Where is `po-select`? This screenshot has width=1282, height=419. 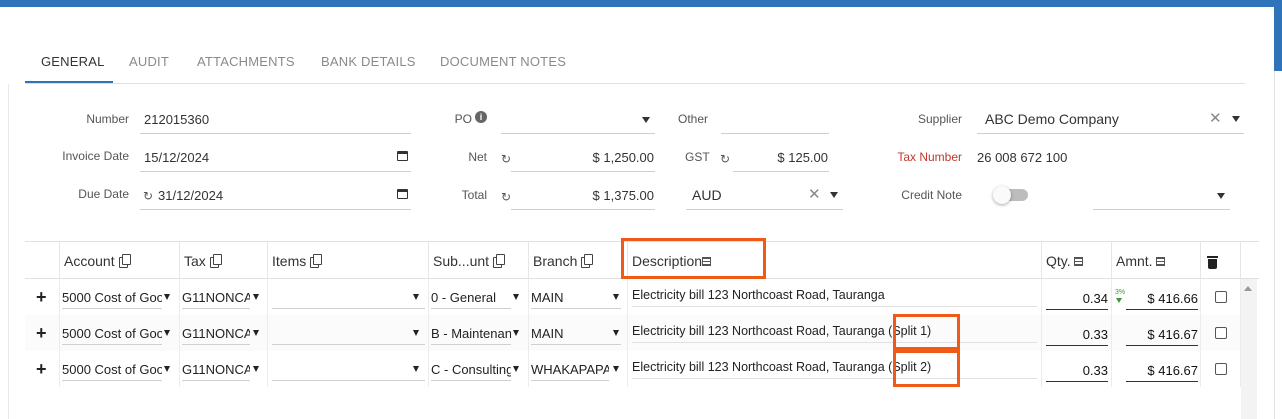
po-select is located at coordinates (578, 120).